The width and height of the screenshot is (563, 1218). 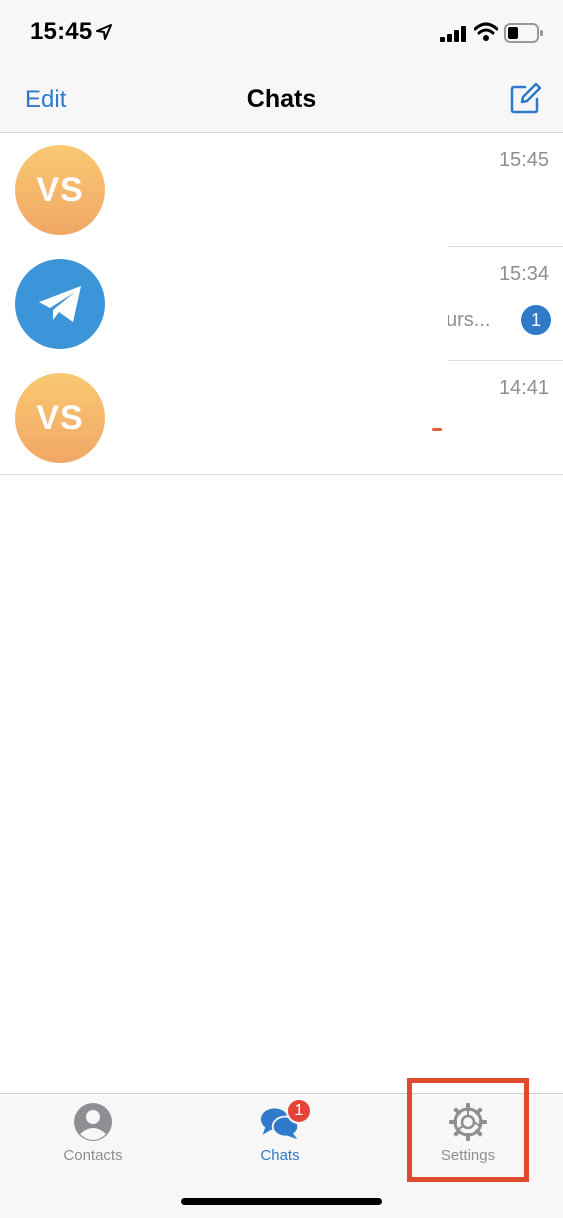 I want to click on avatar, so click(x=60, y=304).